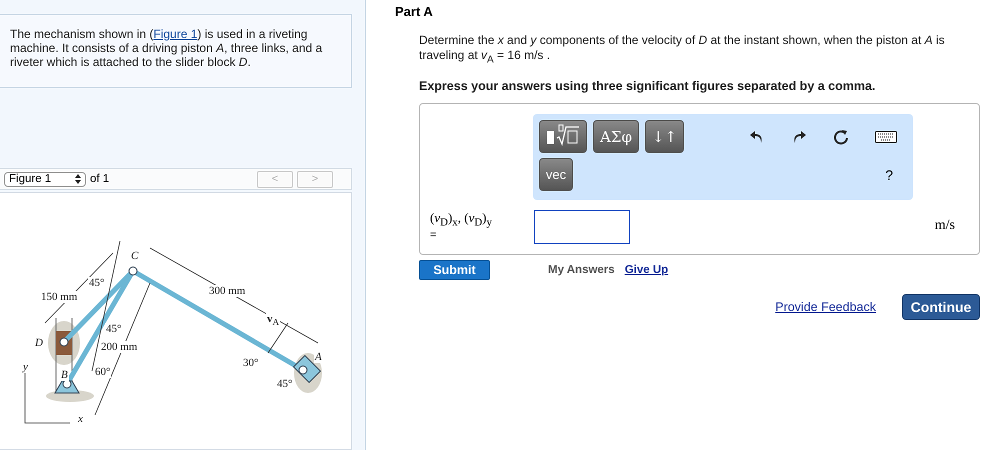  What do you see at coordinates (886, 136) in the screenshot?
I see `keyboard-icon` at bounding box center [886, 136].